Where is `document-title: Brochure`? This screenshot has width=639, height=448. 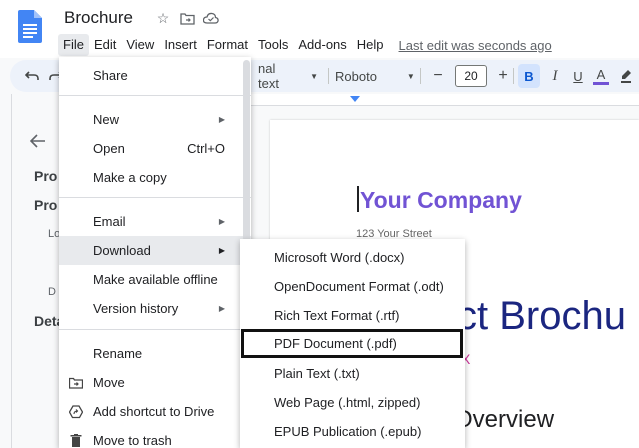
document-title: Brochure is located at coordinates (98, 18).